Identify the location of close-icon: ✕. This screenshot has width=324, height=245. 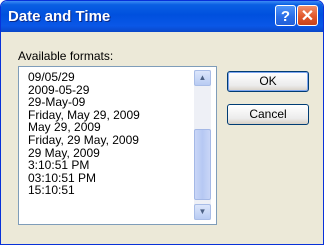
(307, 16).